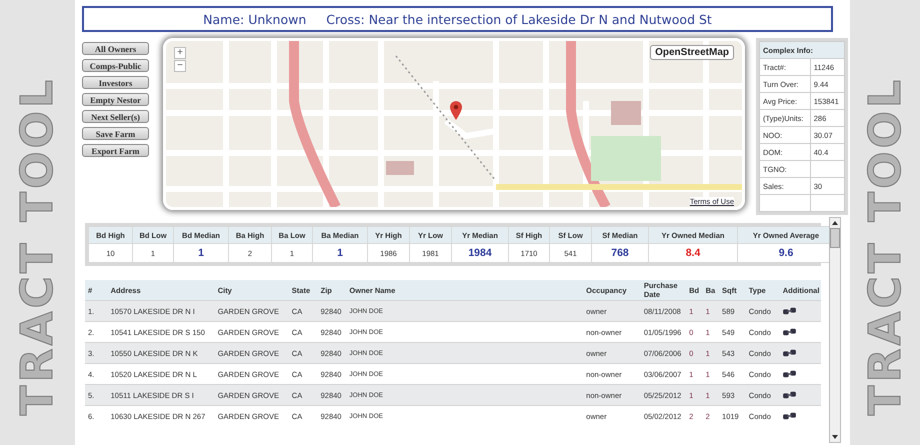 This screenshot has width=920, height=445. What do you see at coordinates (115, 48) in the screenshot?
I see `action-button: All Owners` at bounding box center [115, 48].